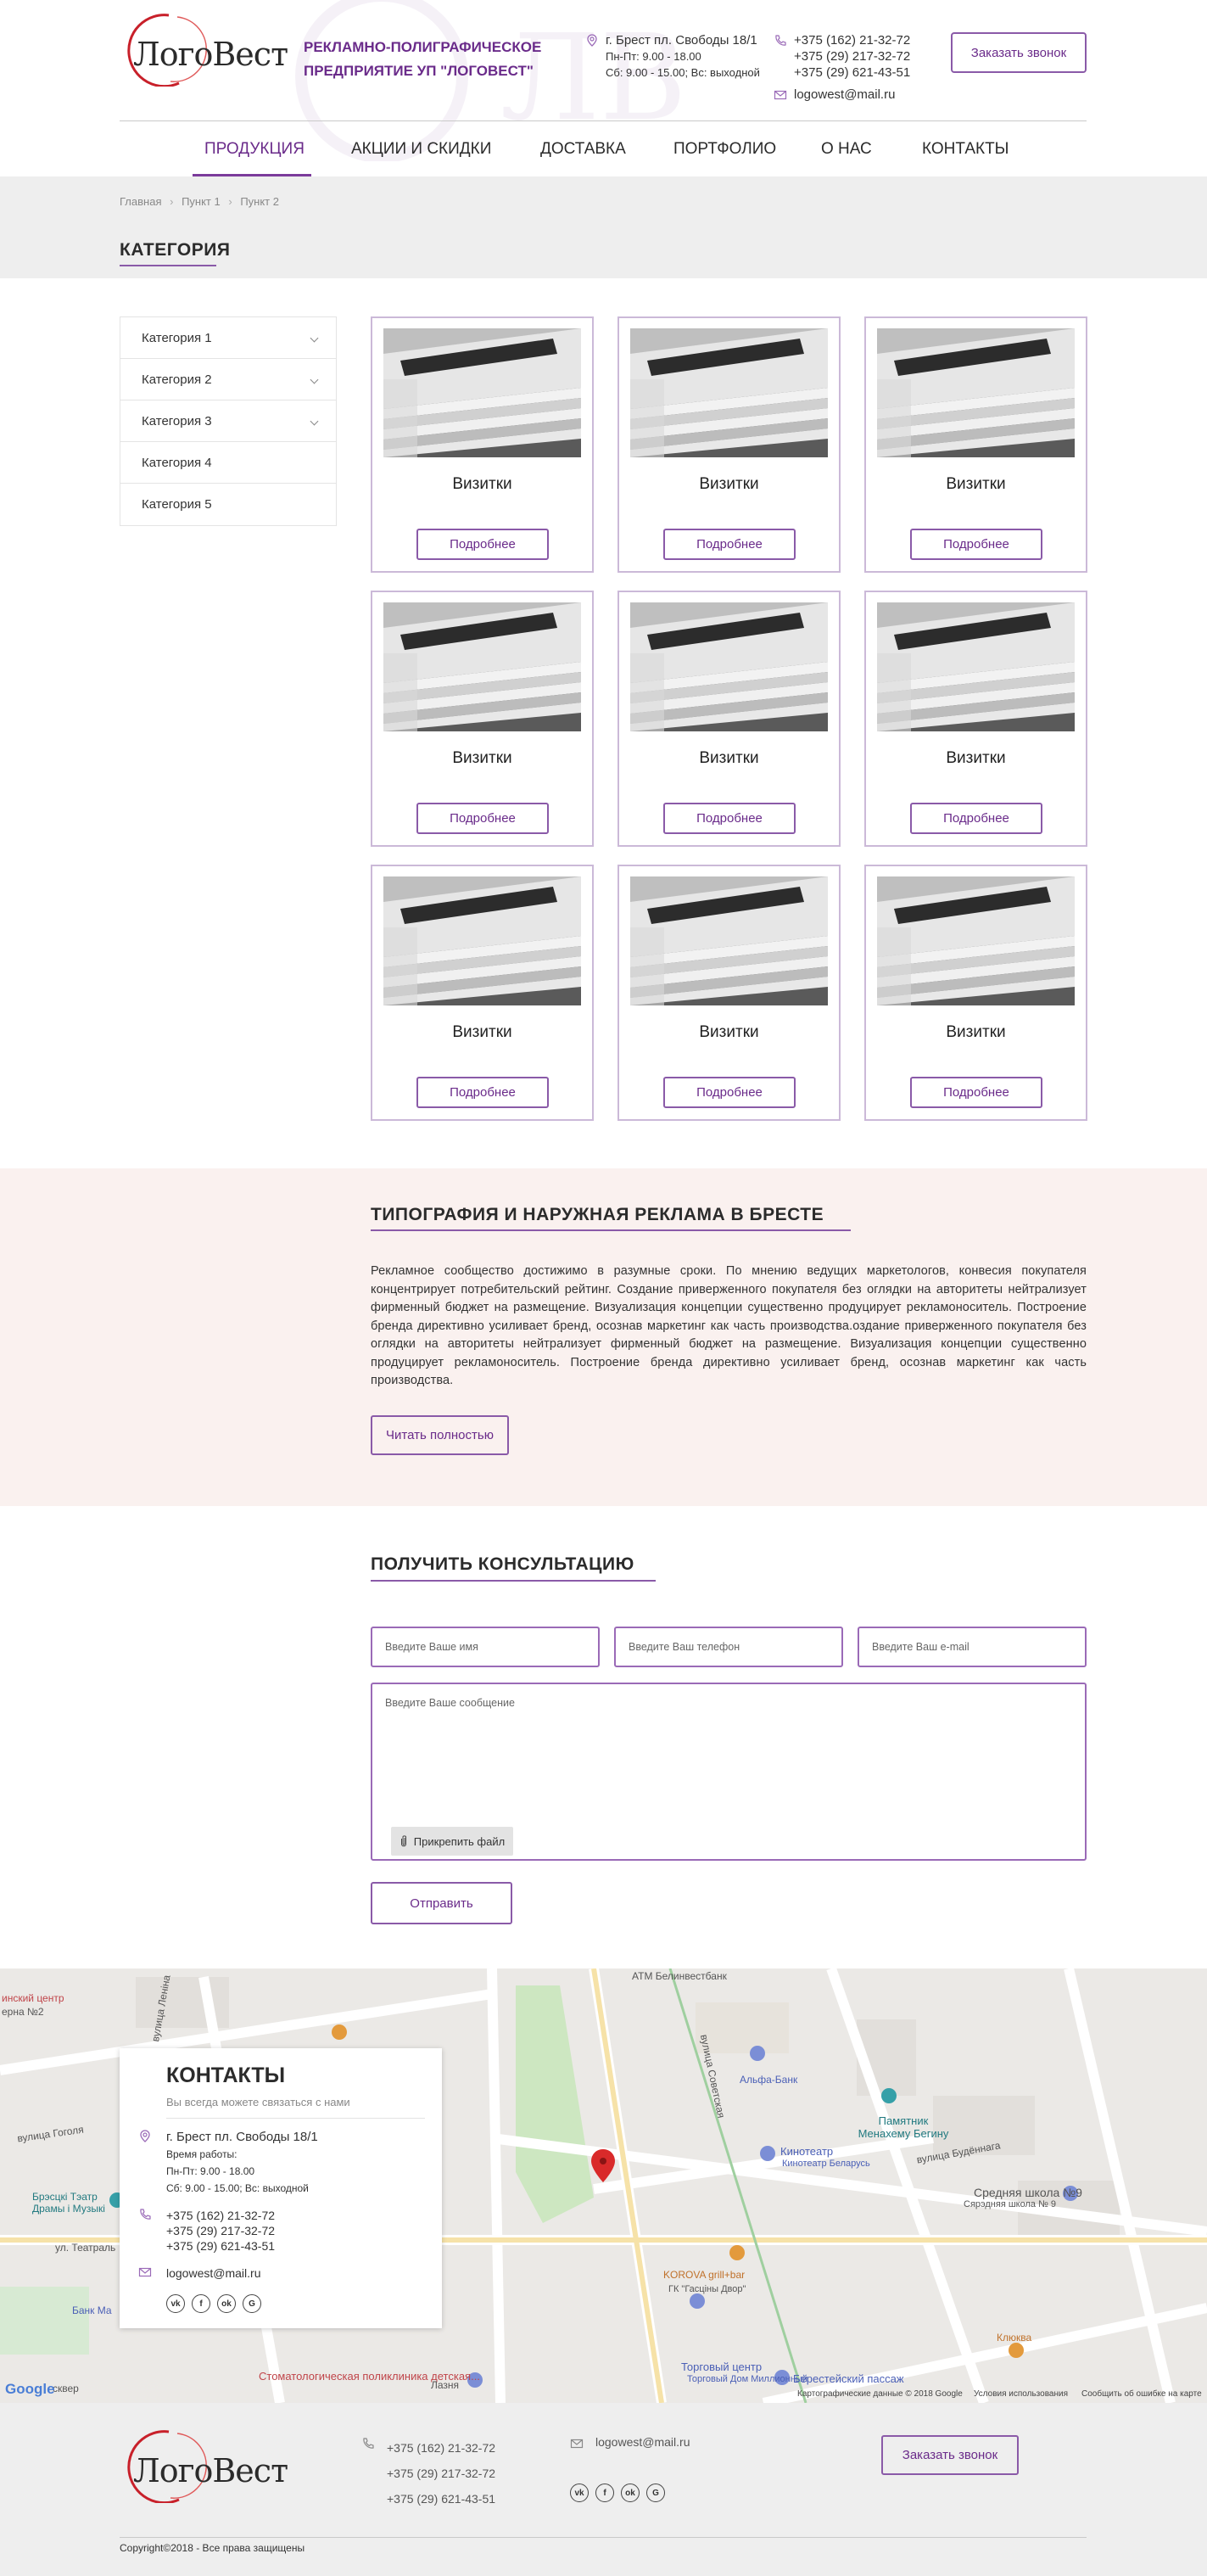 This screenshot has height=2576, width=1207. I want to click on map-report-link: Сообщить об ошибке на карте, so click(1141, 2394).